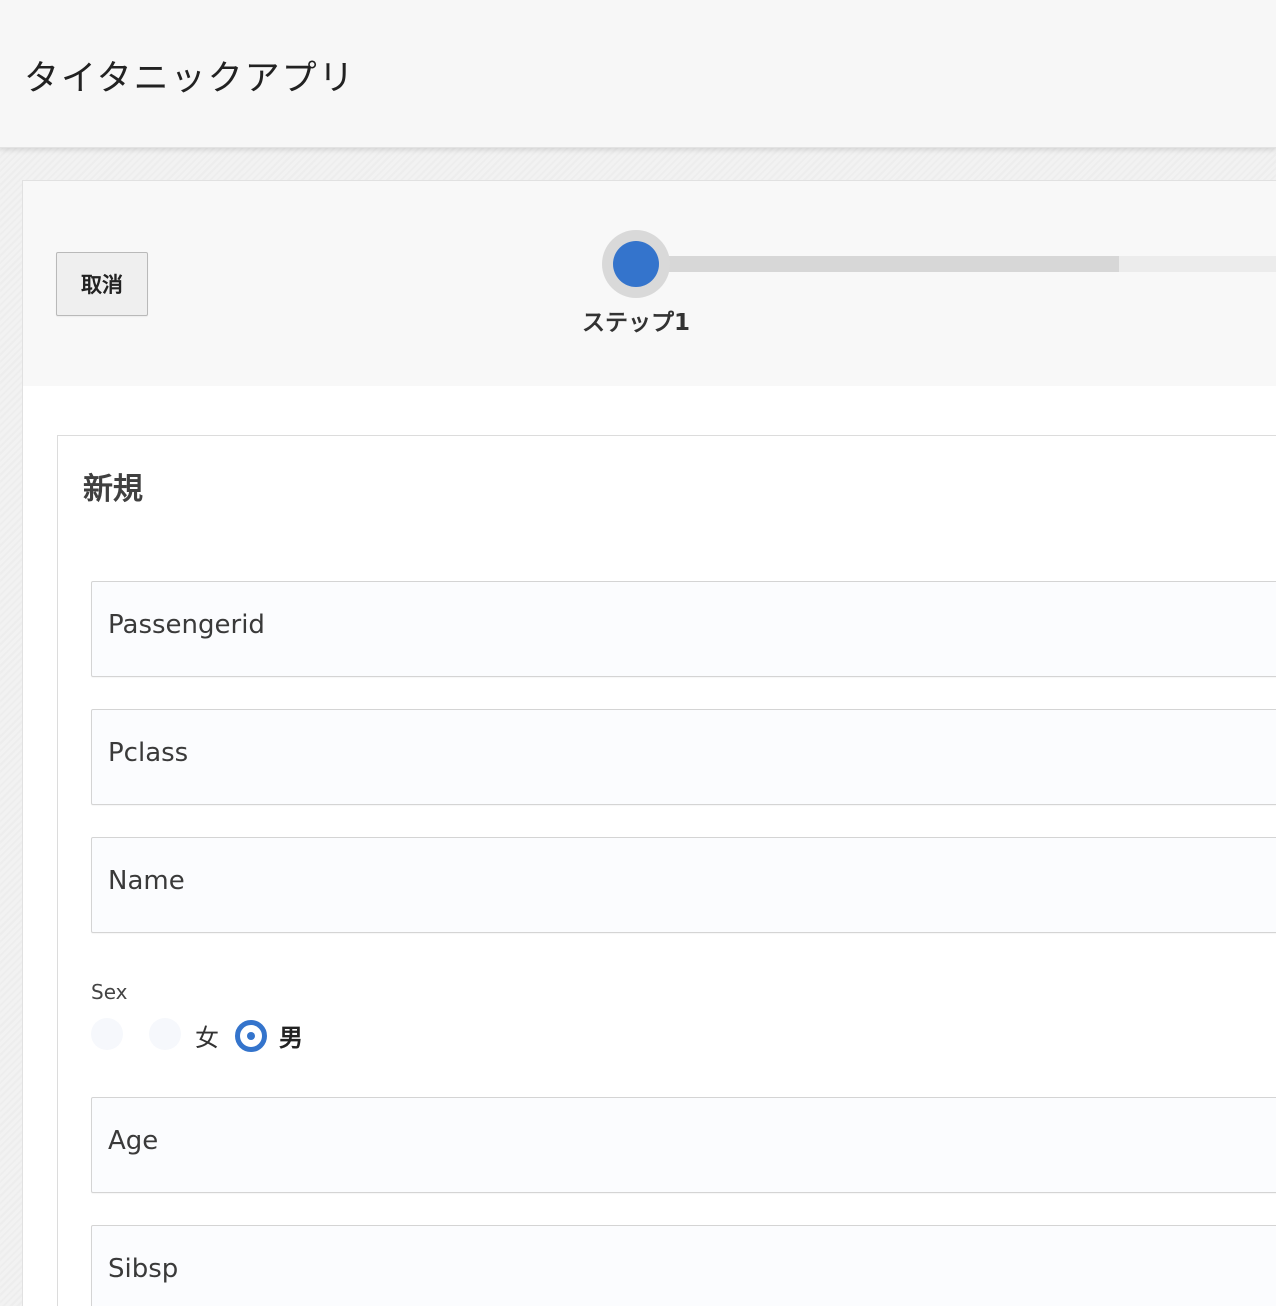 This screenshot has width=1276, height=1306. Describe the element at coordinates (146, 881) in the screenshot. I see `name-label: Name` at that location.